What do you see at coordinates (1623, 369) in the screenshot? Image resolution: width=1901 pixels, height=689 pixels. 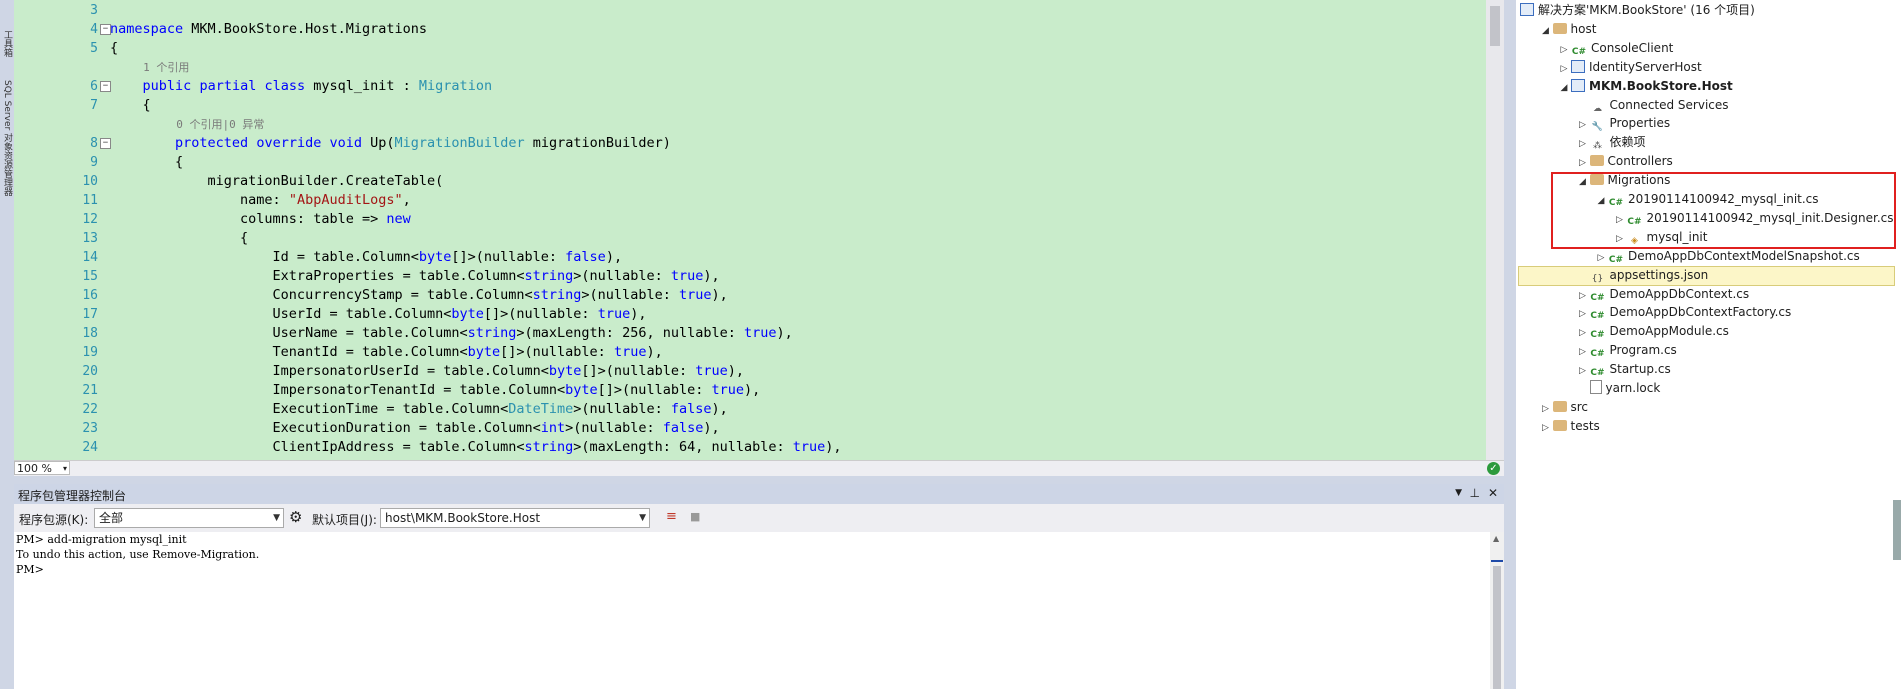 I see `tree-item: ▷ C# Startup.cs` at bounding box center [1623, 369].